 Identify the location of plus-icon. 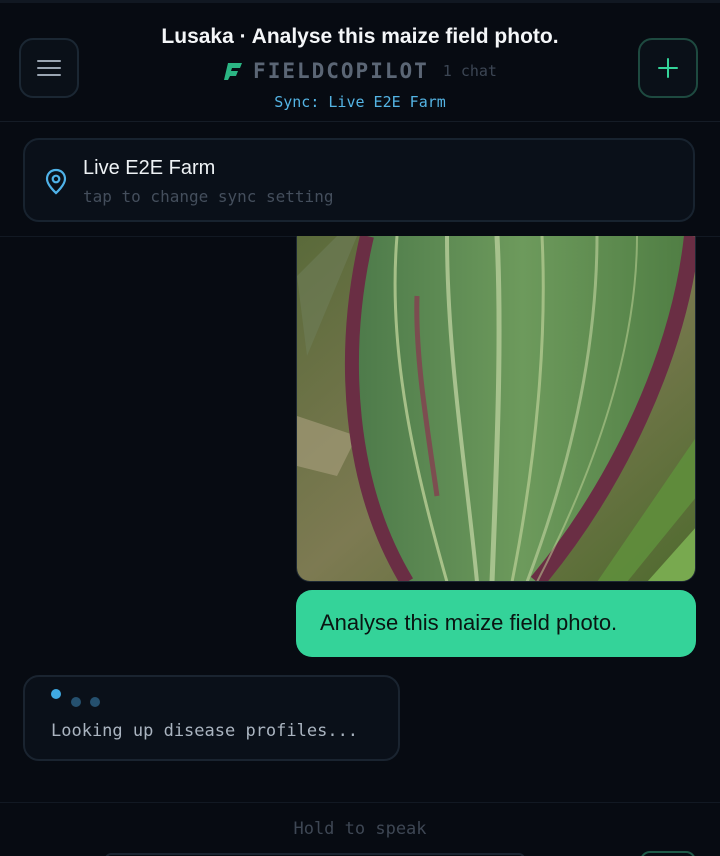
(668, 68).